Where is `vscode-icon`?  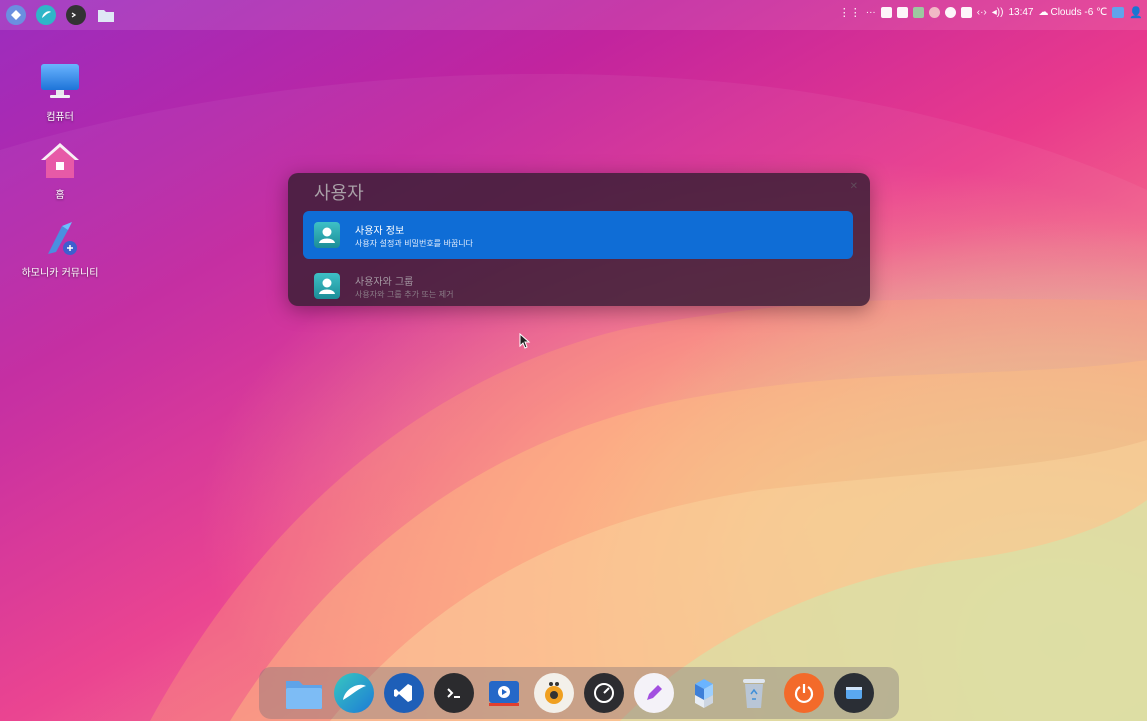
vscode-icon is located at coordinates (404, 693).